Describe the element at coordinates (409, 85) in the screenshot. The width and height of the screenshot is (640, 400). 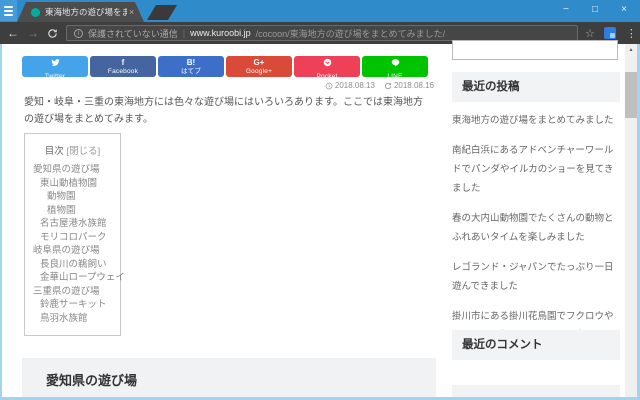
I see `updated-date: 2018.08.16` at that location.